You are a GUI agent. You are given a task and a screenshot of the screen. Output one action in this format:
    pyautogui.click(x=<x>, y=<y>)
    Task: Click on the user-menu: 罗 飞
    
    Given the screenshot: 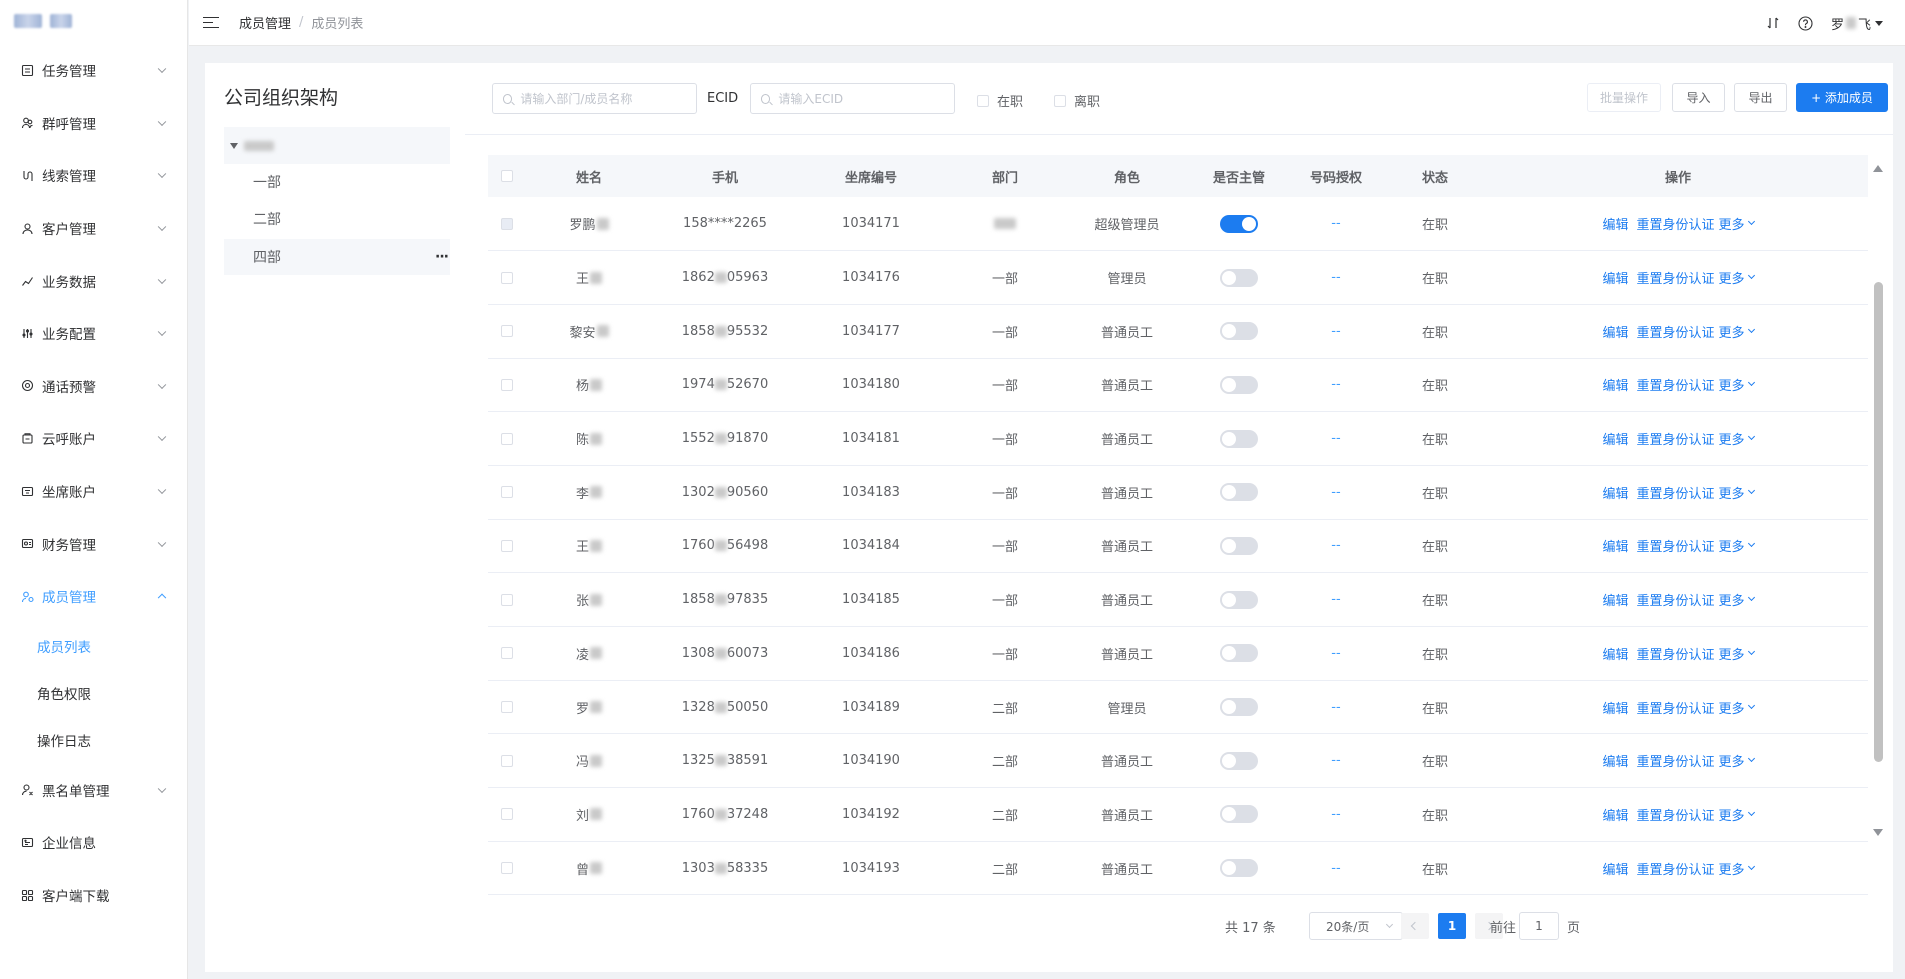 What is the action you would take?
    pyautogui.click(x=1857, y=23)
    